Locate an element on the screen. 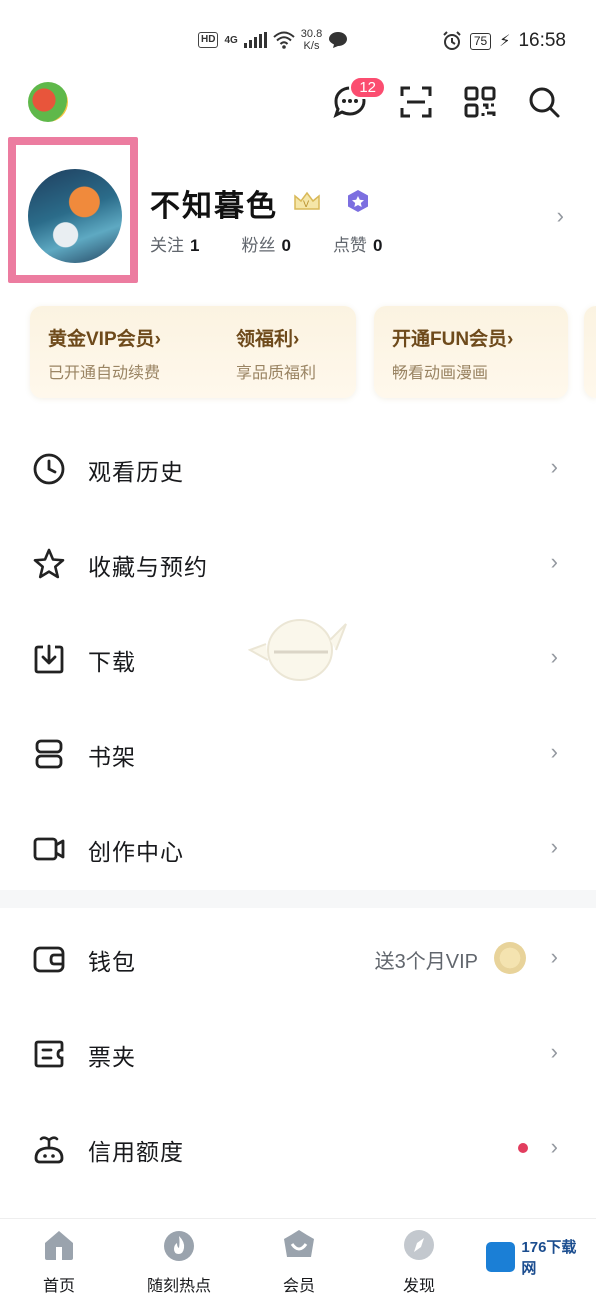 The height and width of the screenshot is (1296, 596). menu-bookshelf: 书架 › is located at coordinates (298, 752).